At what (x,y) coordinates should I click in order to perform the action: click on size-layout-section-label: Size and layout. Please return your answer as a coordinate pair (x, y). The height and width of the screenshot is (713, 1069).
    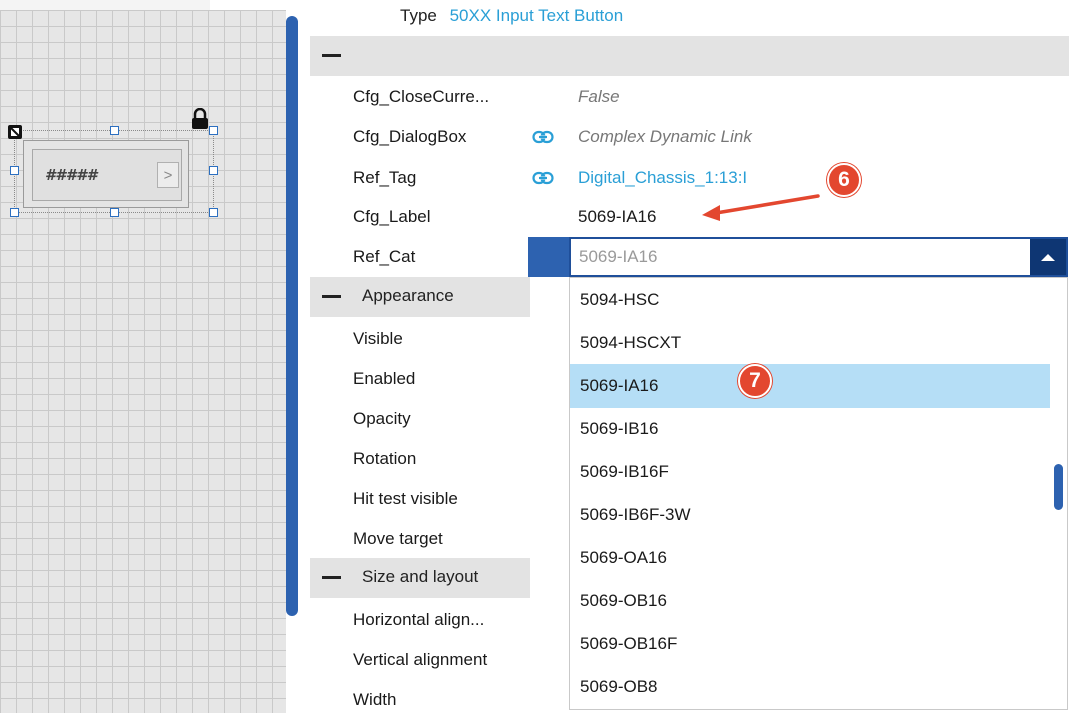
    Looking at the image, I should click on (420, 576).